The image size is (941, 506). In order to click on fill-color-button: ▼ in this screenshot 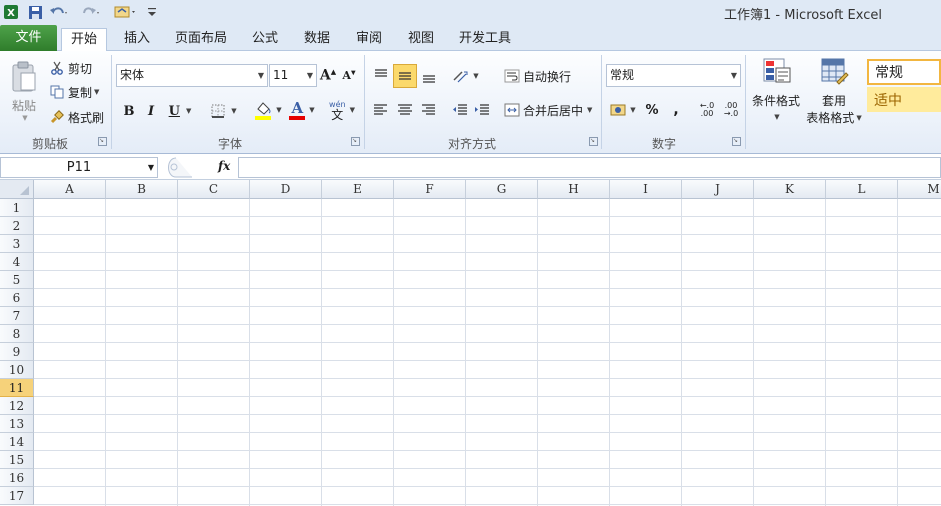, I will do `click(268, 110)`.